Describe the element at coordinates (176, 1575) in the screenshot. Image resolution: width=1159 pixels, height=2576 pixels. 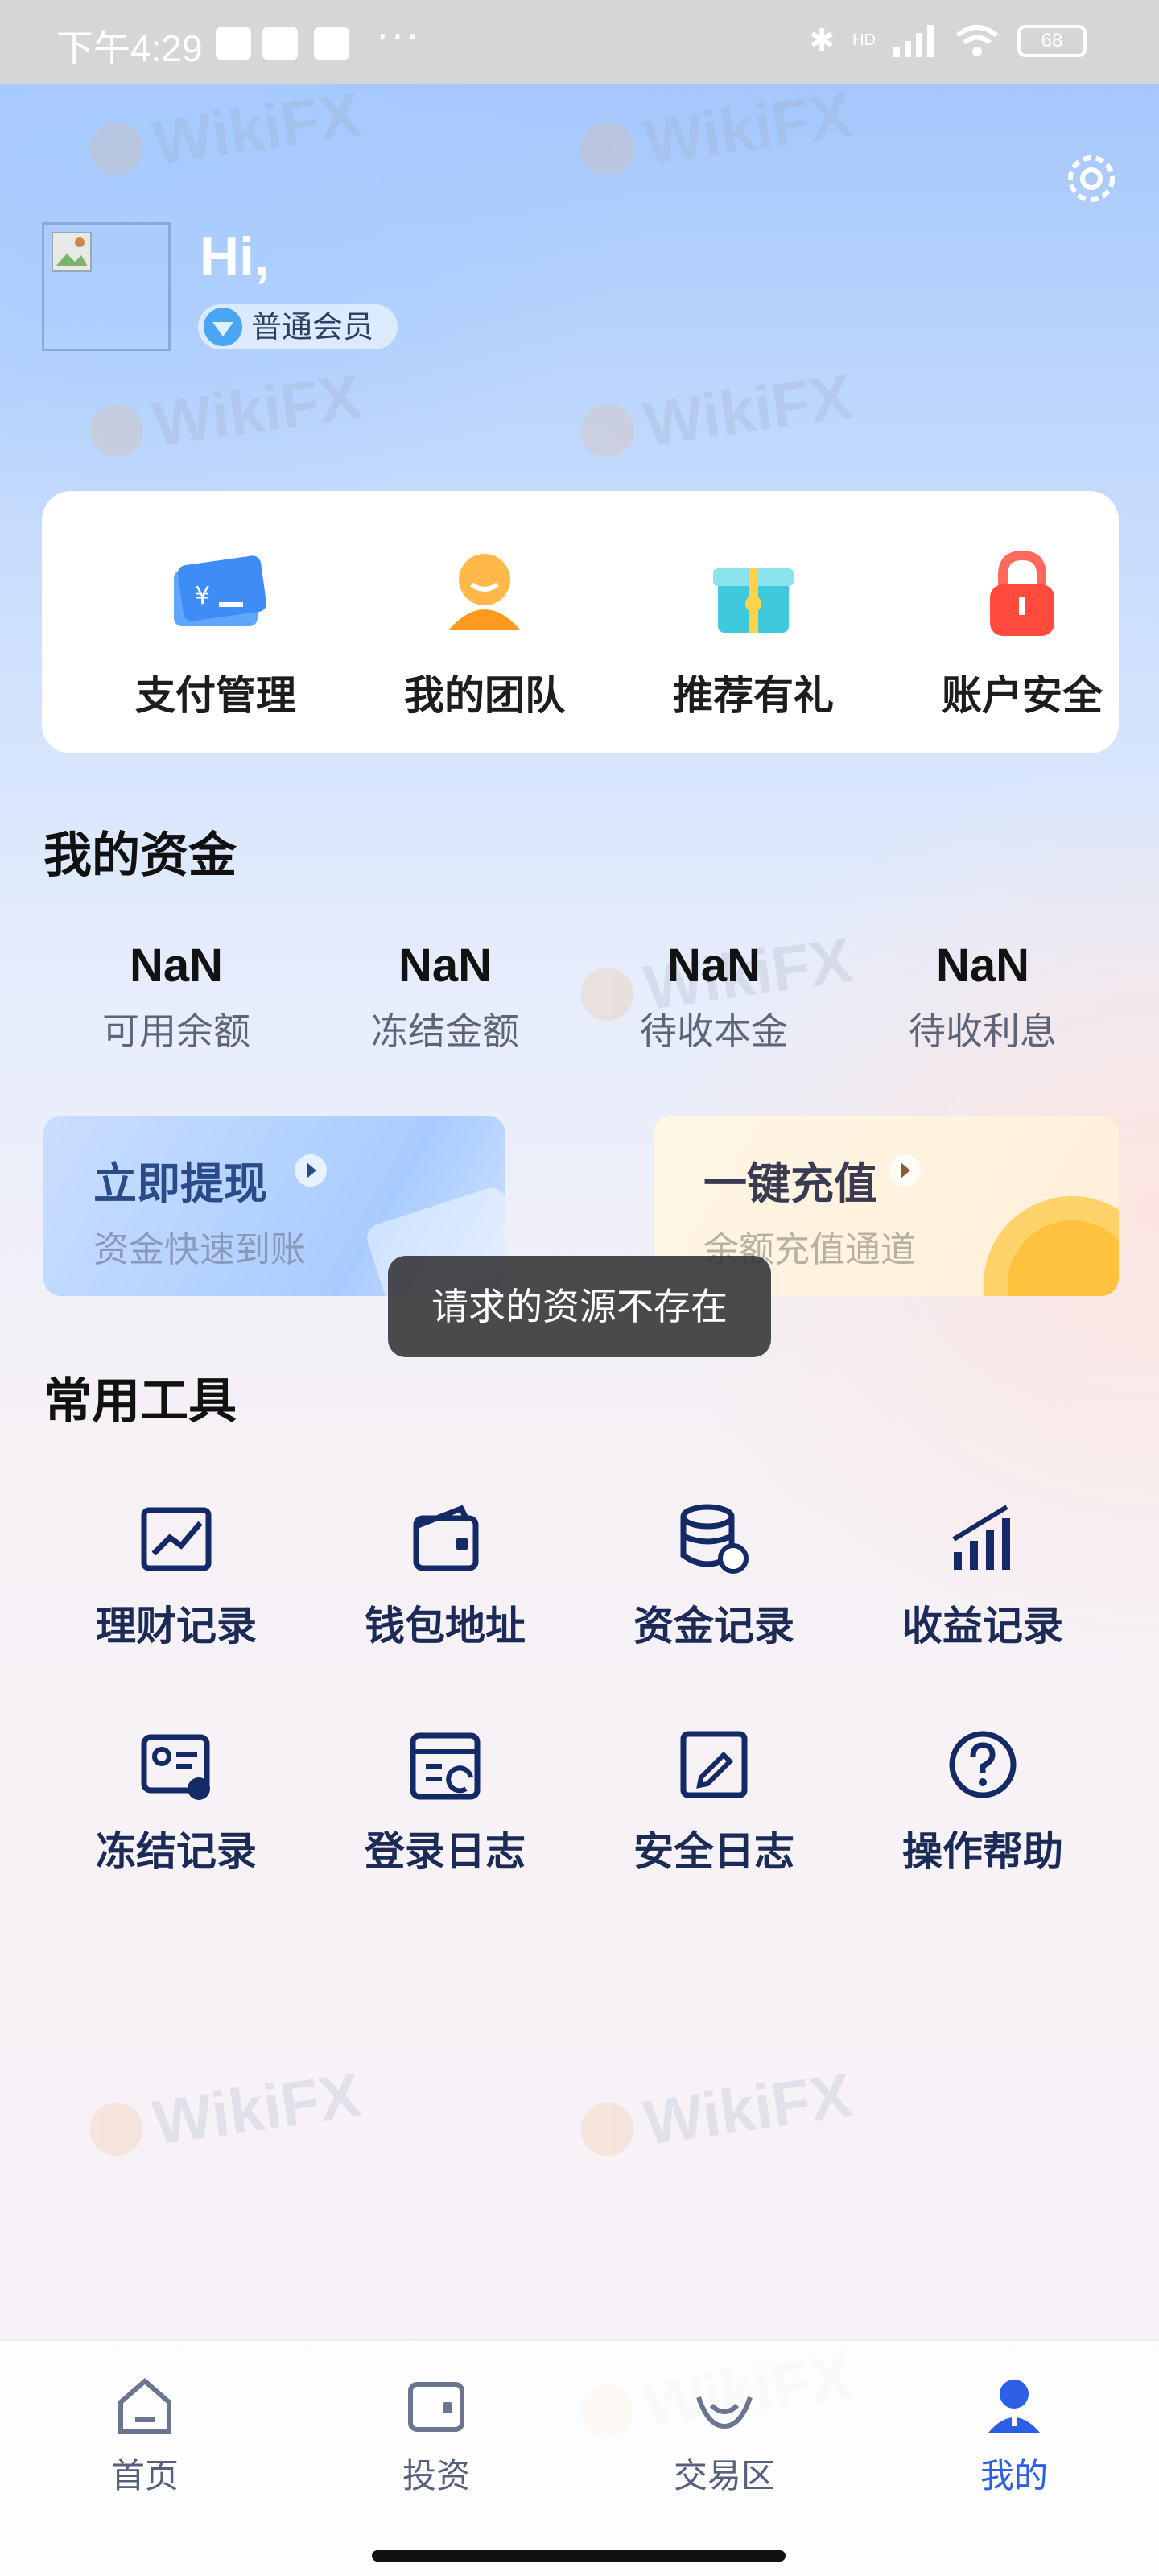
I see `tool-finance-records: 理财记录` at that location.